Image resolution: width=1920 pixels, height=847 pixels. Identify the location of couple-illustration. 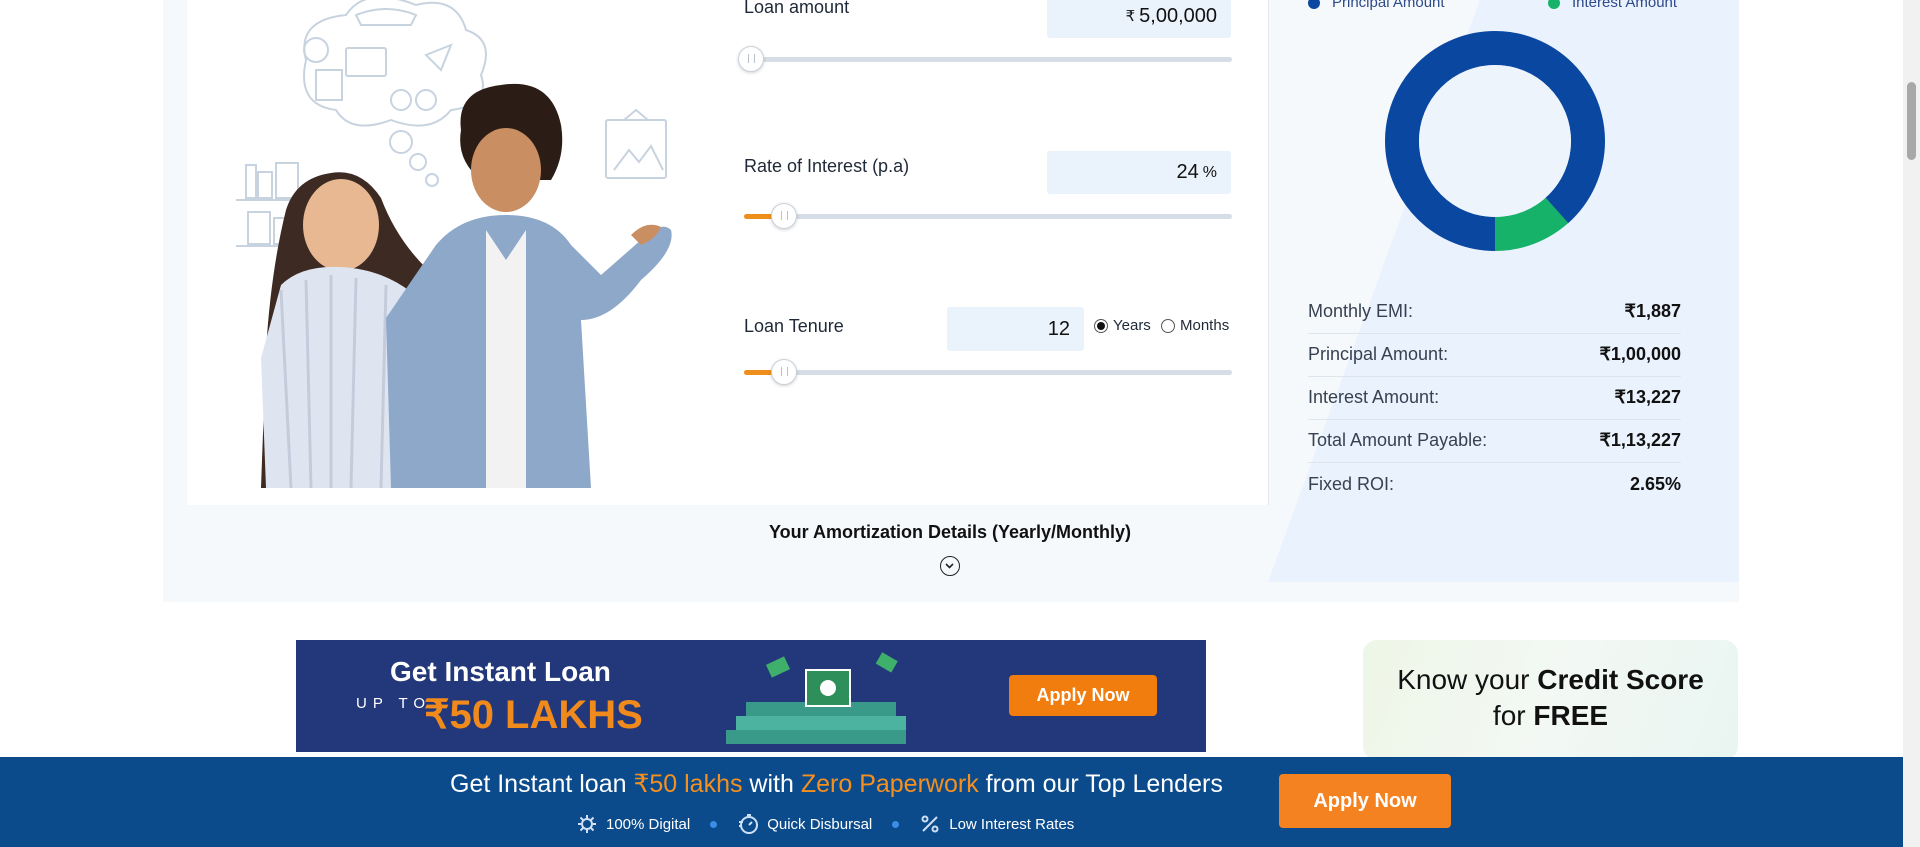
(454, 244).